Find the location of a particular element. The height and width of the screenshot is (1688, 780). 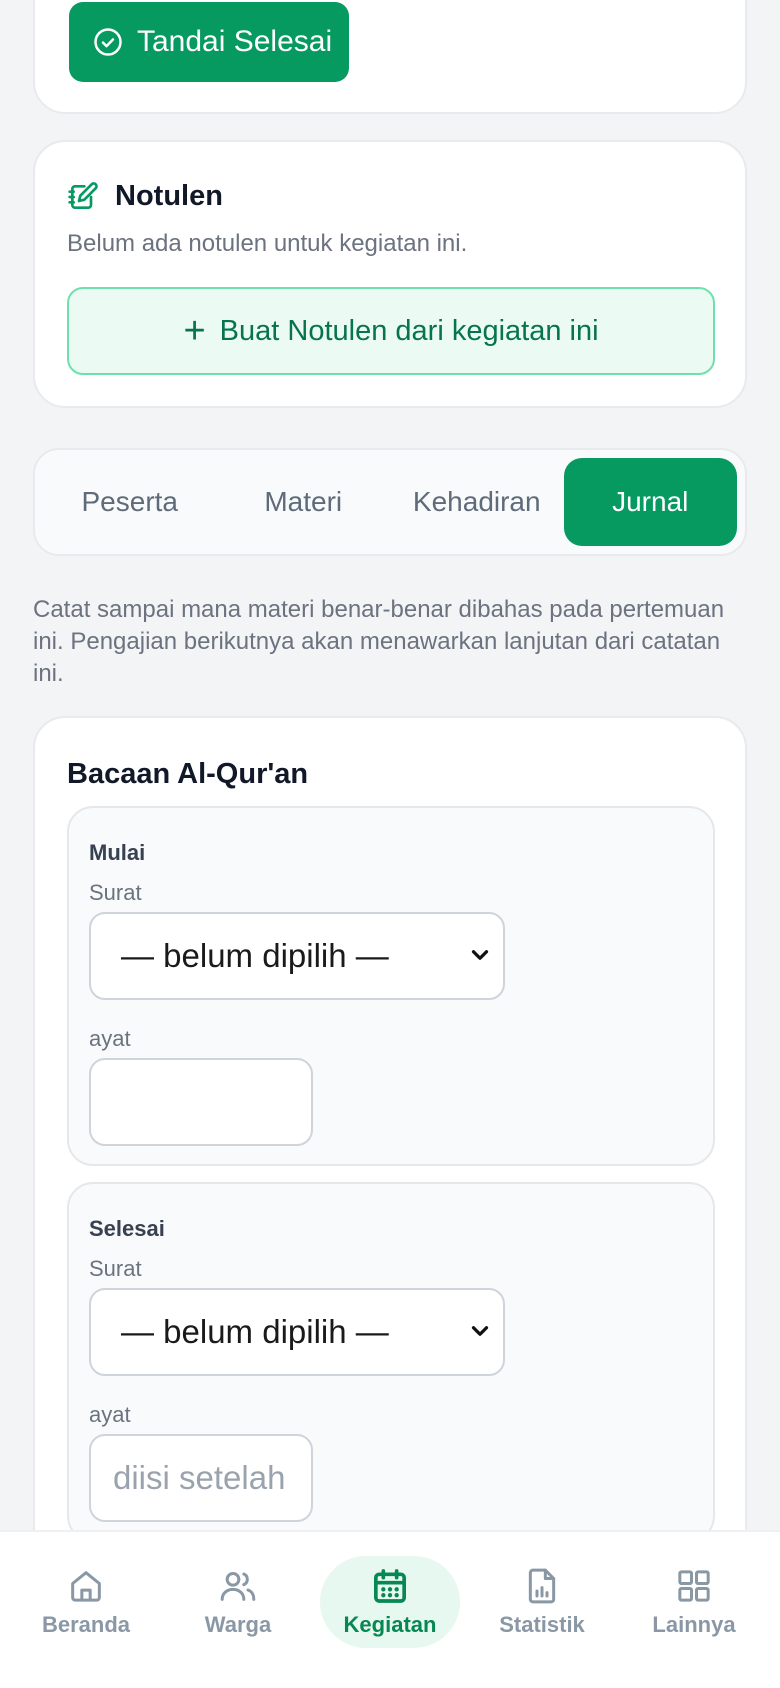

create-notulen-button: + Buat Notulen dari kegiatan ini is located at coordinates (391, 331).